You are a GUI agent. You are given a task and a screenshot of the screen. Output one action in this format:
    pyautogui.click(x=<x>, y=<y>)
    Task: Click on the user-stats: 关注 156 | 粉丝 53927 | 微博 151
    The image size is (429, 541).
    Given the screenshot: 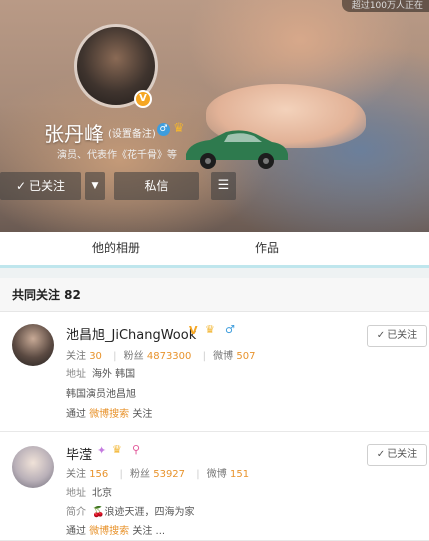 What is the action you would take?
    pyautogui.click(x=159, y=472)
    